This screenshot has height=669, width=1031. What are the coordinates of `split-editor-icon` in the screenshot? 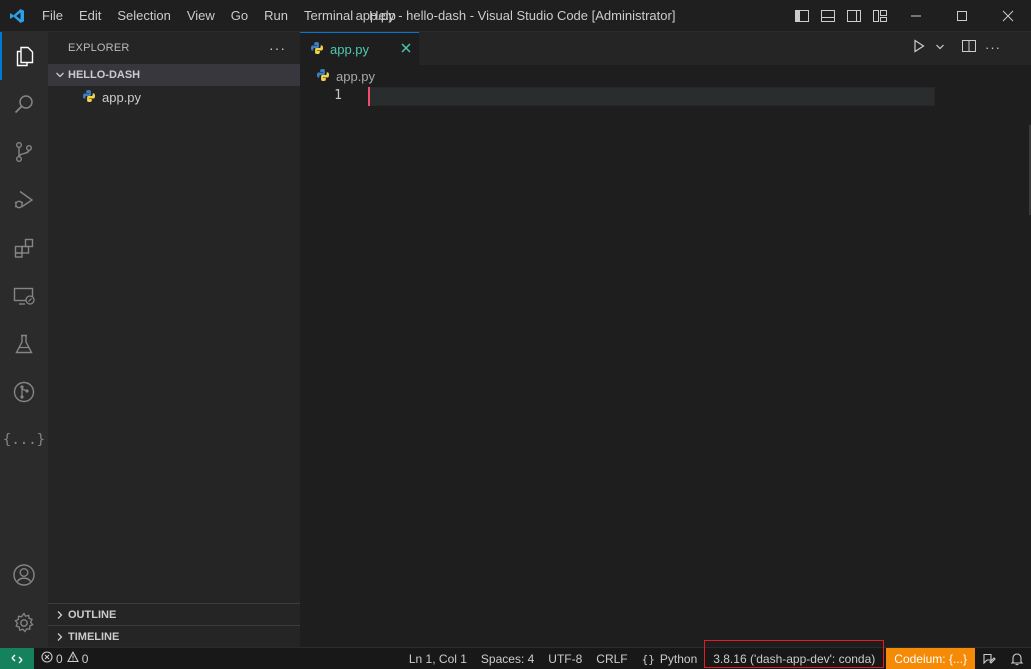 It's located at (969, 47).